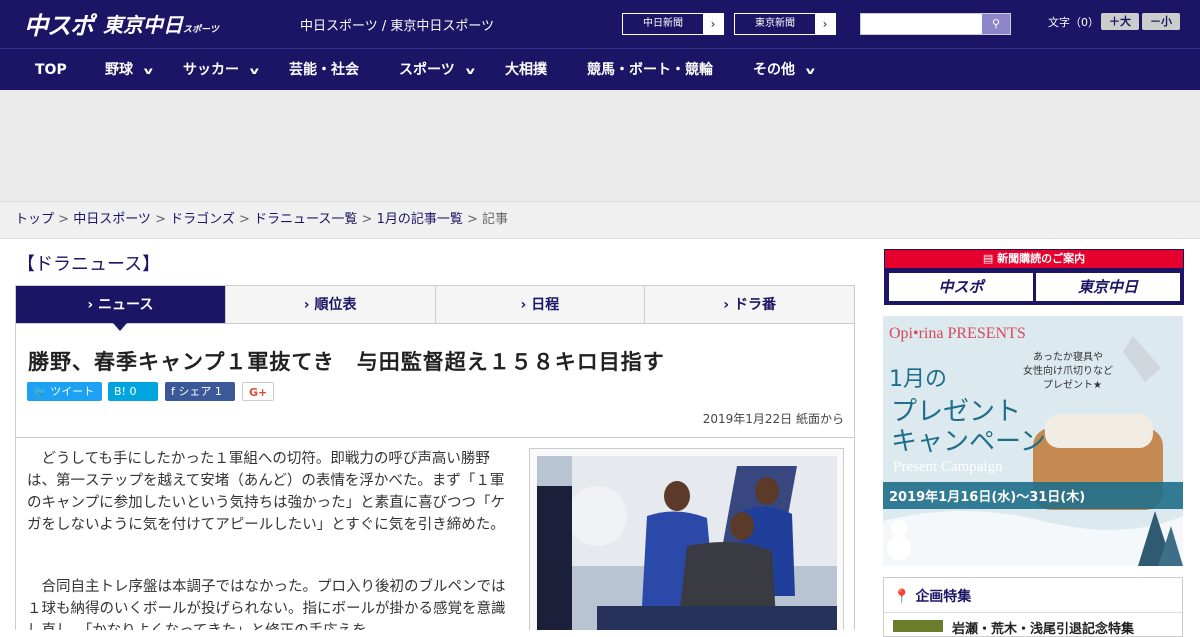 The width and height of the screenshot is (1200, 637). I want to click on search-icon: ⚲, so click(996, 23).